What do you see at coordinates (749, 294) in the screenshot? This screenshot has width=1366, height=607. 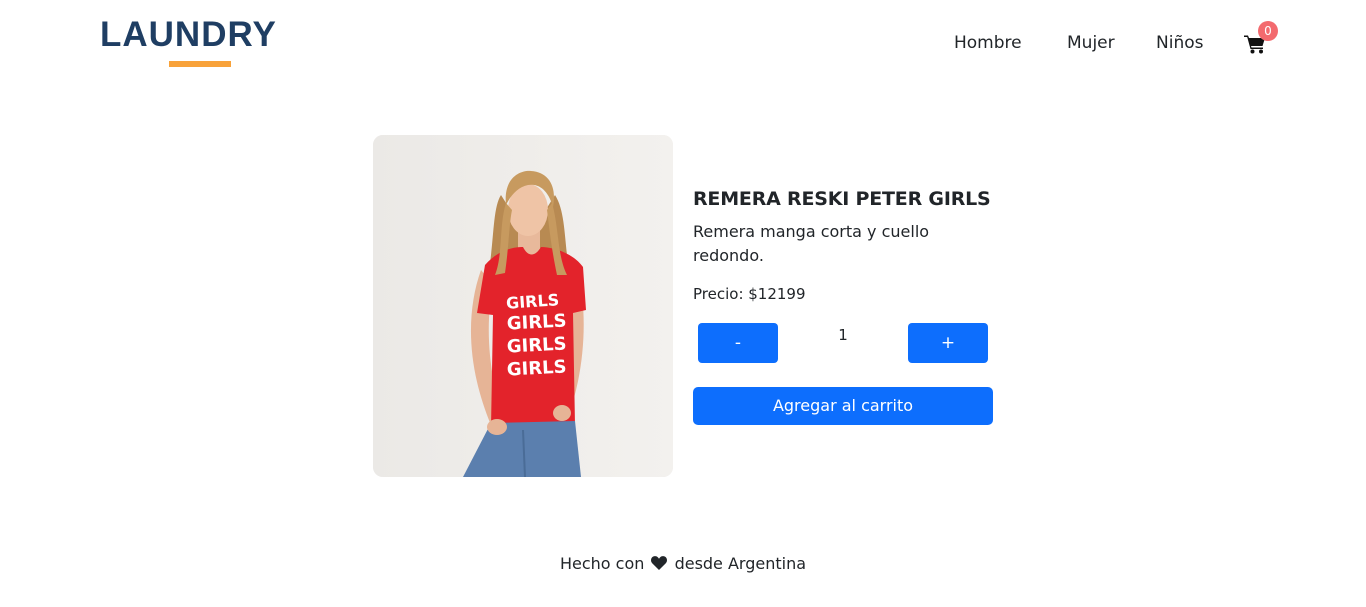 I see `product-price: Precio: $12199` at bounding box center [749, 294].